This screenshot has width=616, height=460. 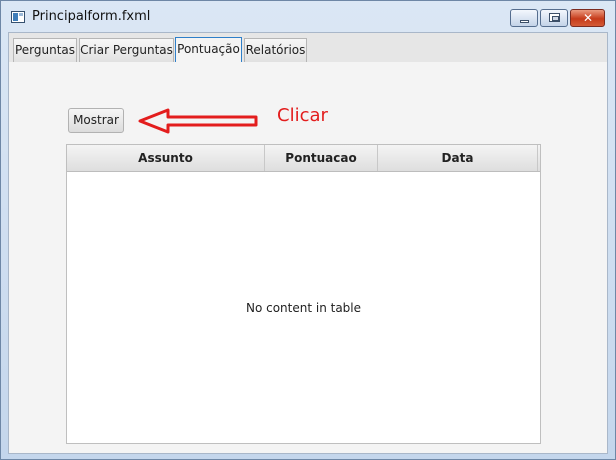 I want to click on window-title: Principalform.fxml, so click(x=91, y=16).